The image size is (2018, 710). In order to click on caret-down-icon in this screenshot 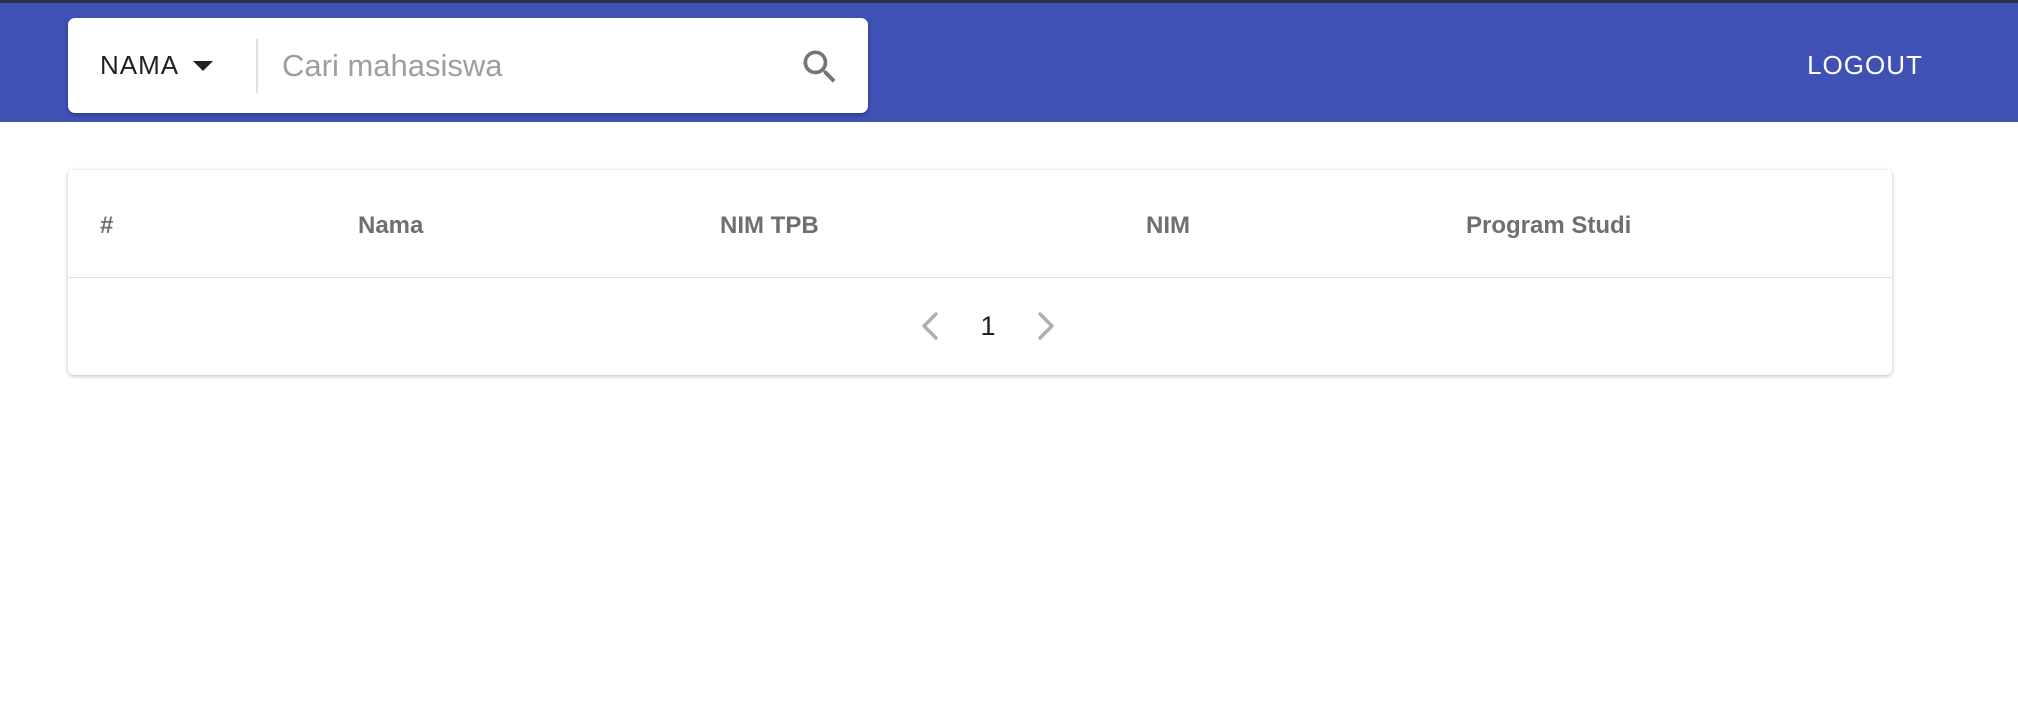, I will do `click(203, 65)`.